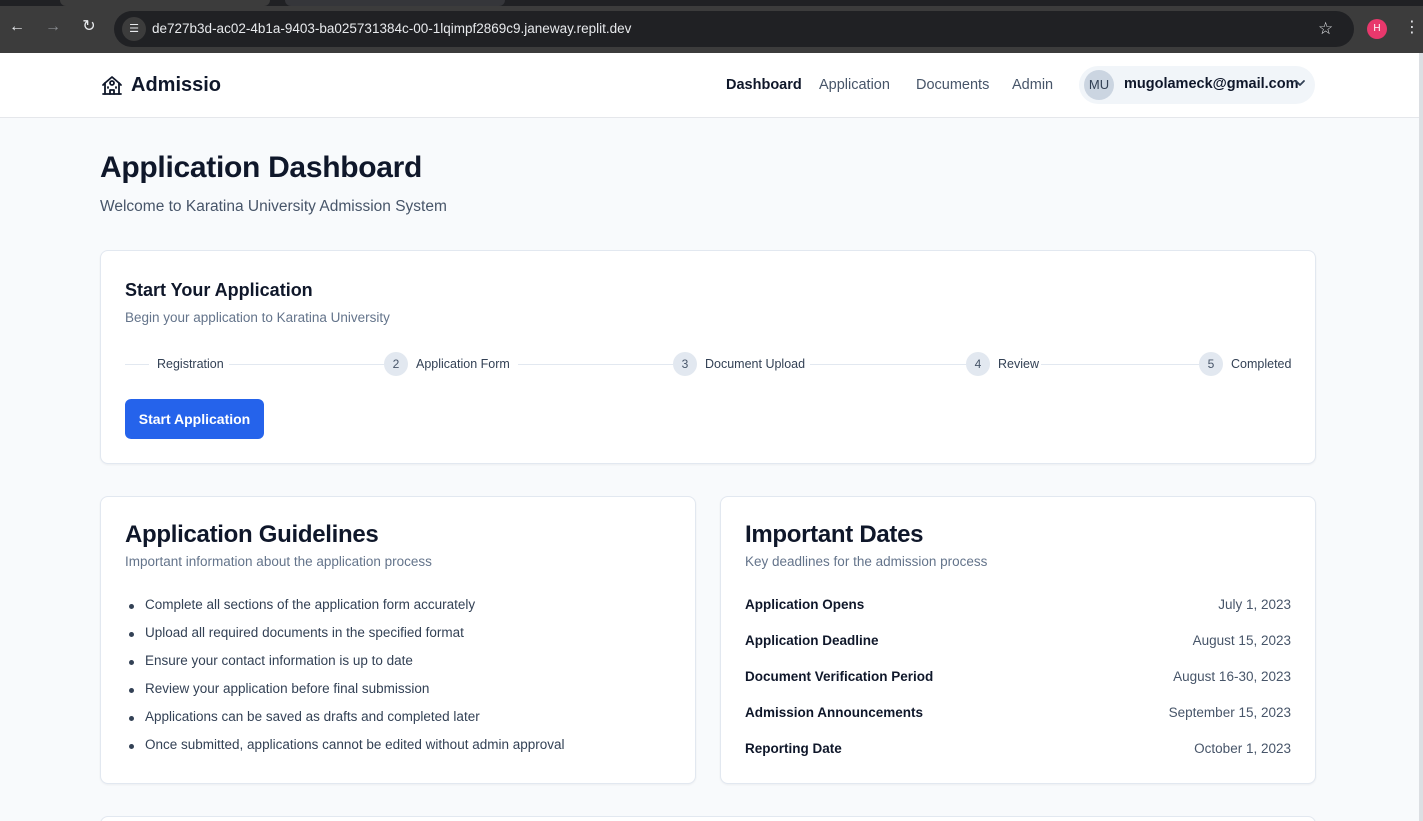 The image size is (1423, 821). I want to click on bookmark-star-icon: ☆, so click(1325, 29).